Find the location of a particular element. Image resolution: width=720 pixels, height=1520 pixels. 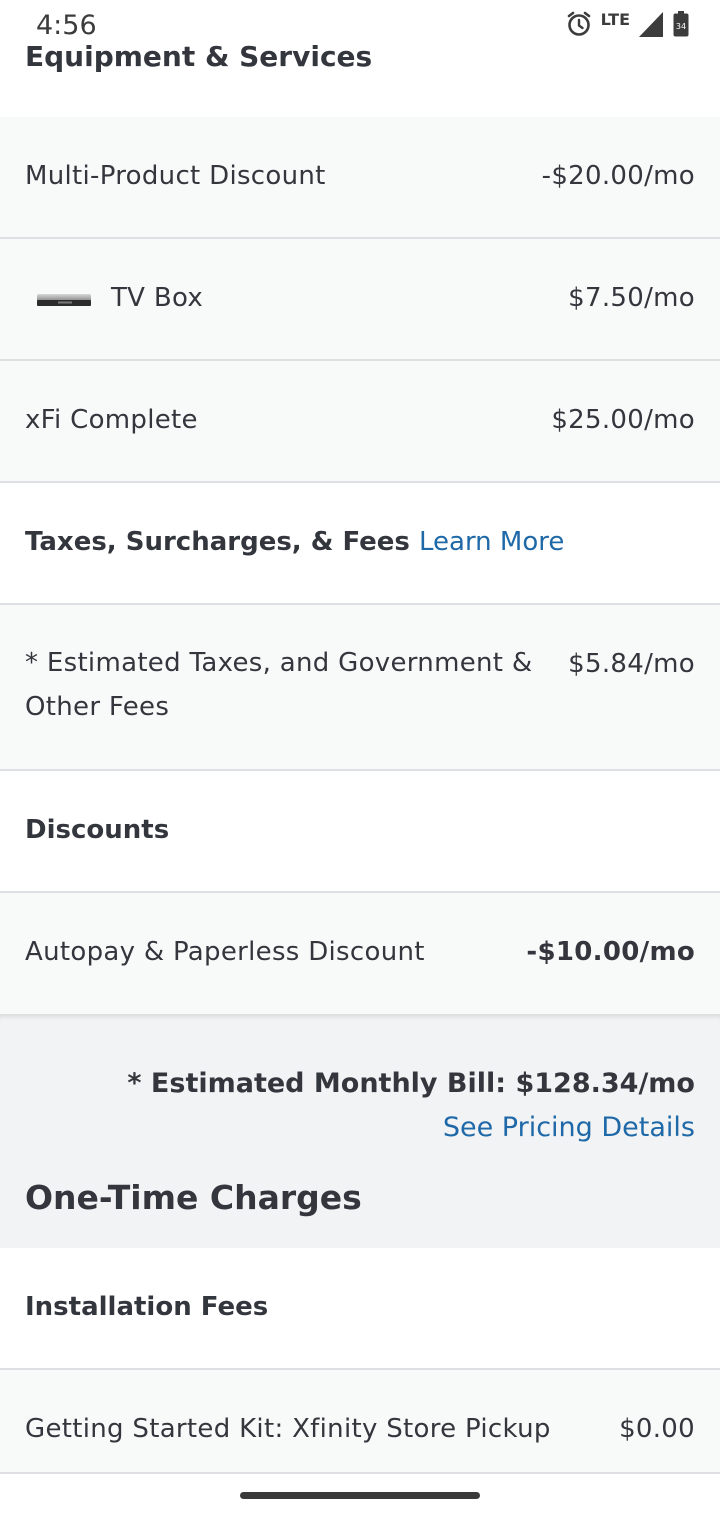

estimated-taxes-label-line1: * Estimated Taxes, and Government & is located at coordinates (279, 663).